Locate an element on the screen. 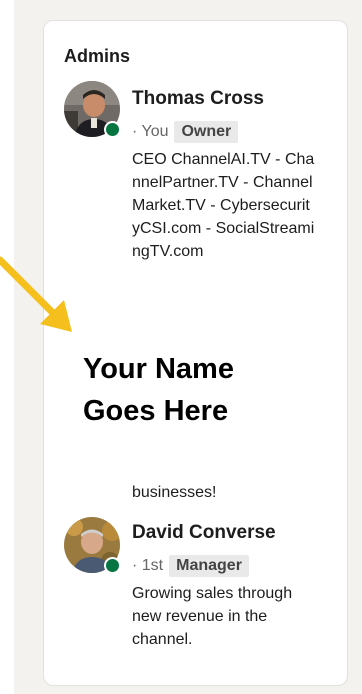  admin-name-thomas-cross: Thomas Cross is located at coordinates (198, 99).